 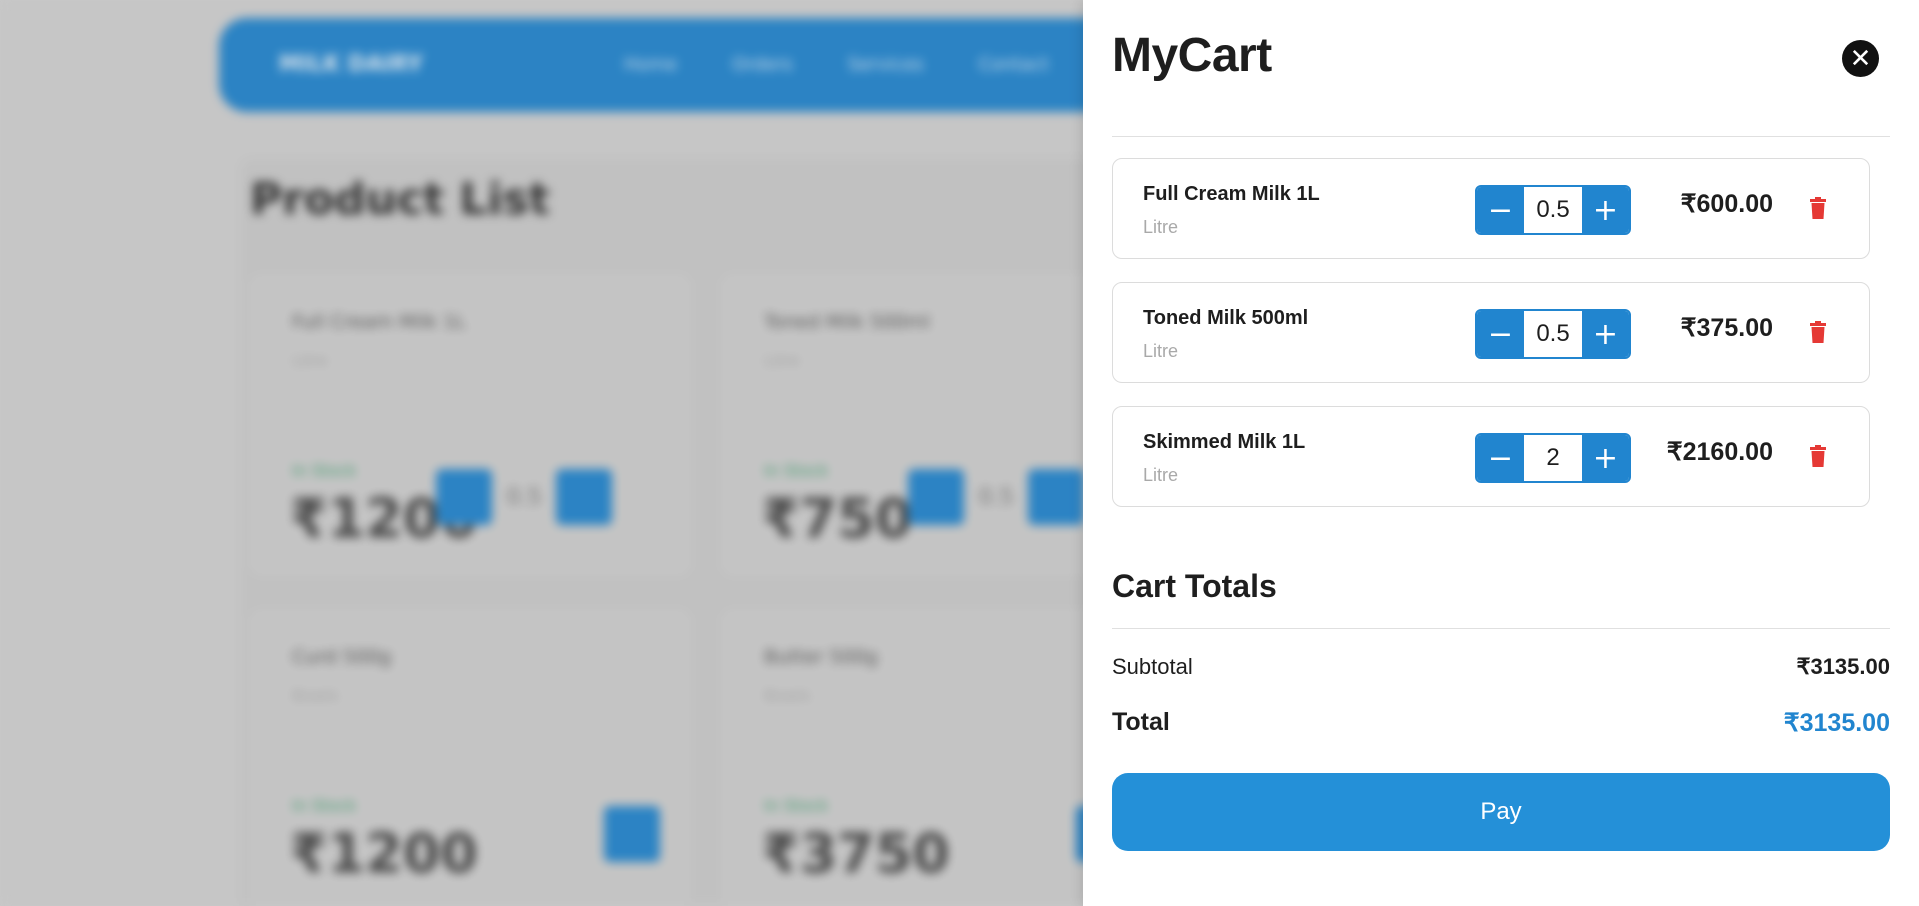 I want to click on cart-item-name: Toned Milk 500ml, so click(x=1226, y=318).